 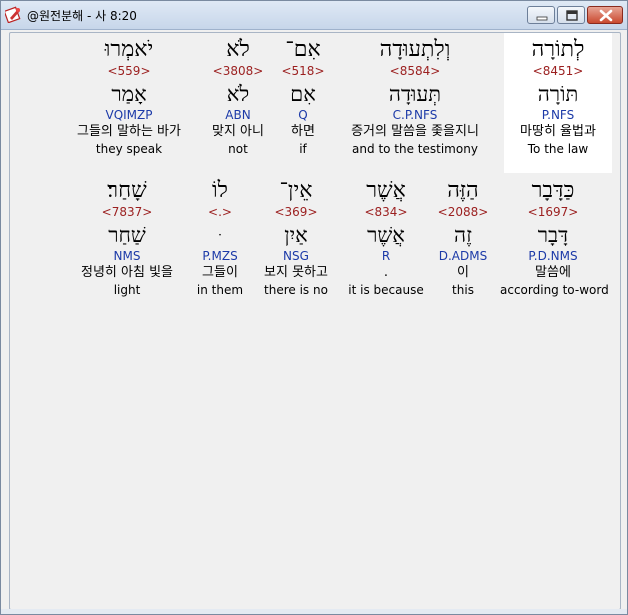 I want to click on word-card: אִם־ <518> אִם Q 하면 if, so click(x=303, y=97).